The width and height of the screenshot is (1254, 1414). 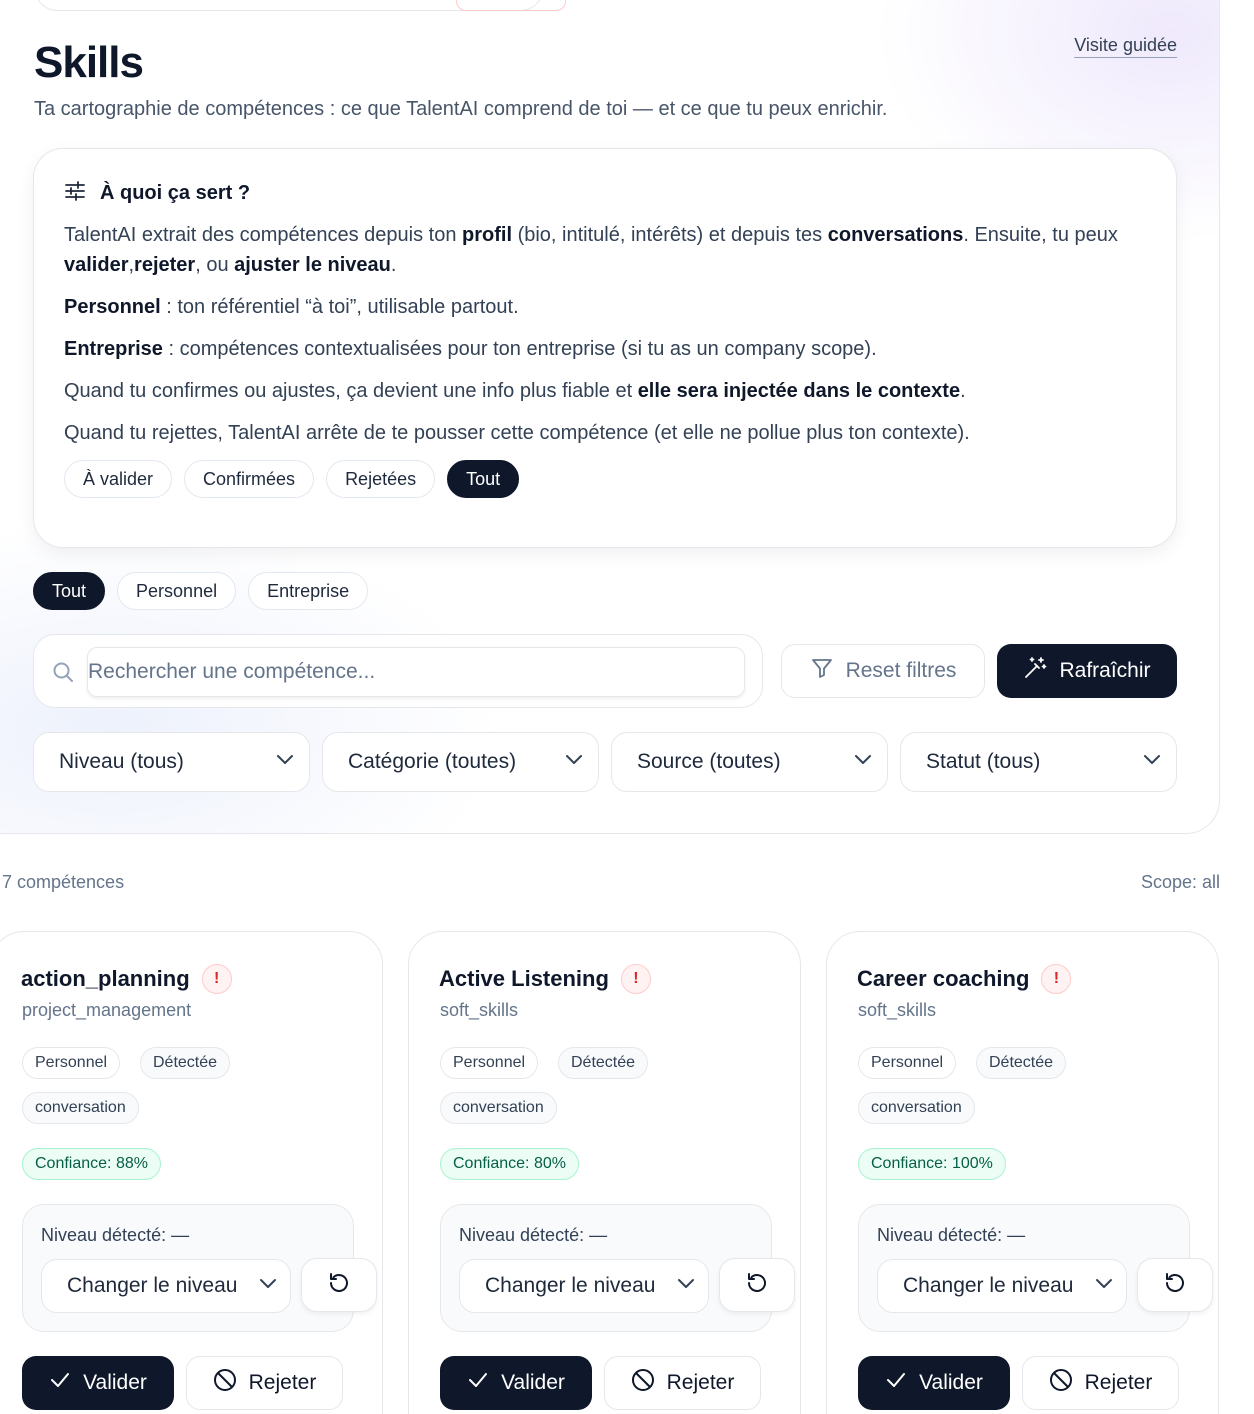 I want to click on skill-name: Career coaching, so click(x=943, y=978).